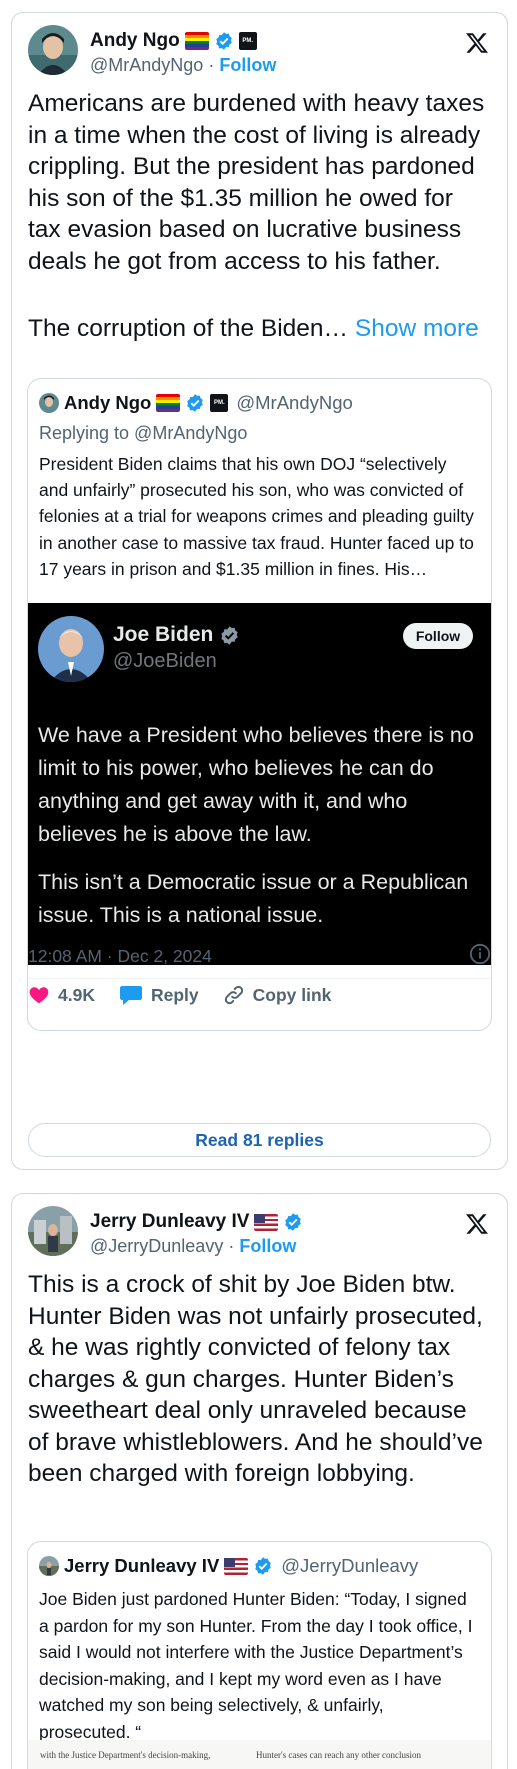 This screenshot has height=1769, width=517. Describe the element at coordinates (39, 995) in the screenshot. I see `heart-icon` at that location.